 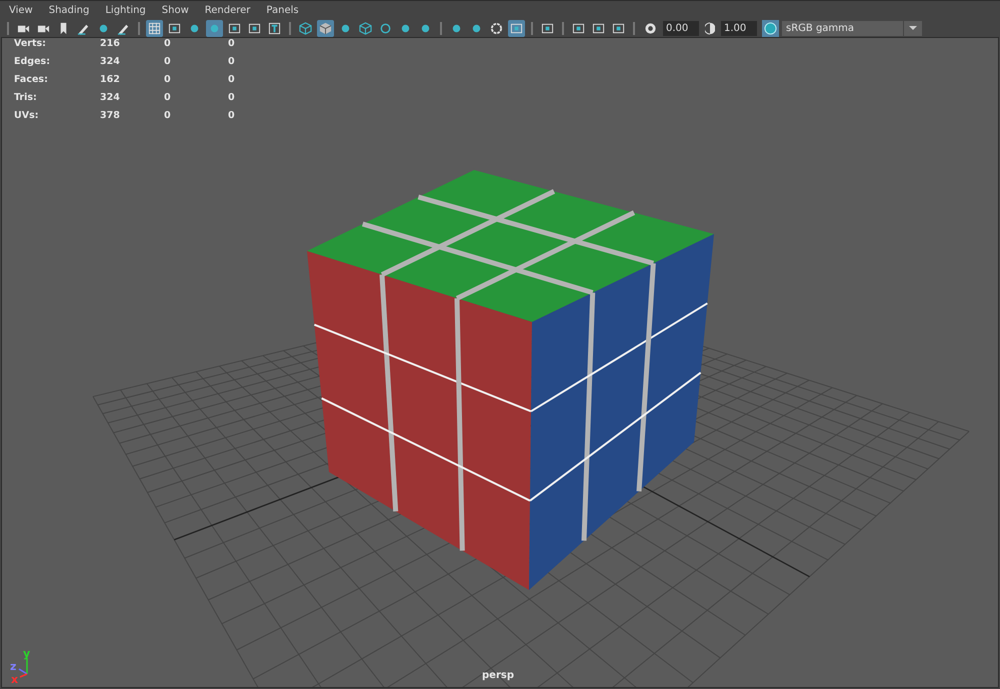 What do you see at coordinates (132, 115) in the screenshot?
I see `stat-value: 378` at bounding box center [132, 115].